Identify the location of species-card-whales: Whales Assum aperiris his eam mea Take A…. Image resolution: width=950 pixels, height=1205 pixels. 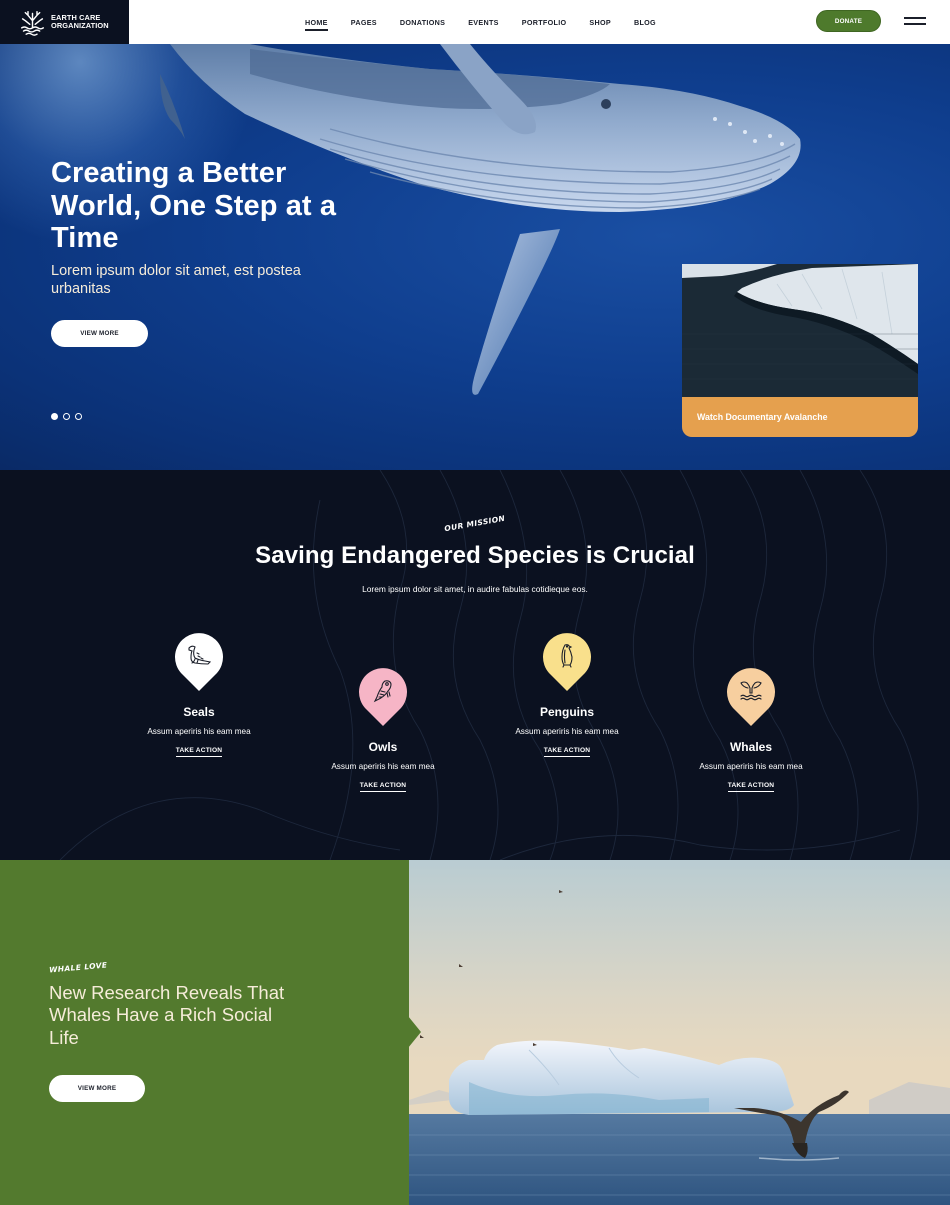
(751, 729).